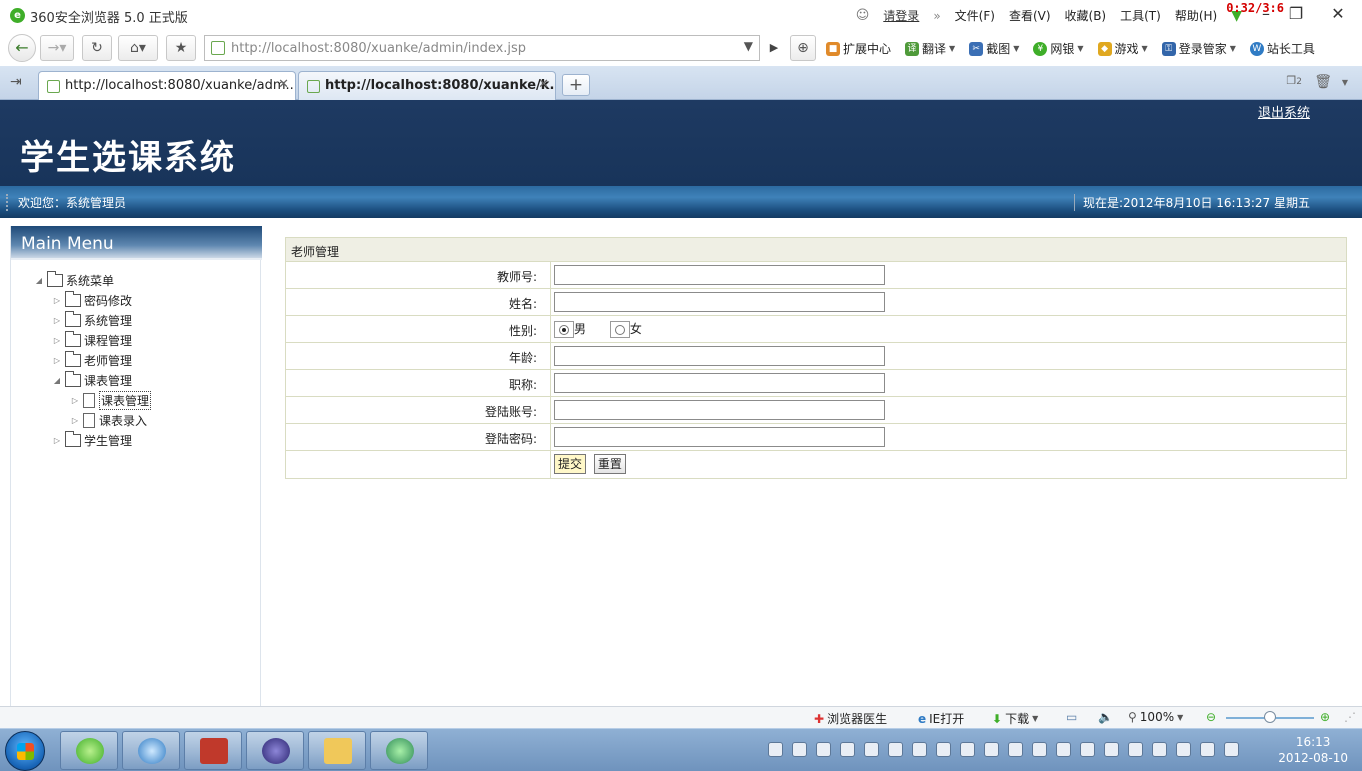 This screenshot has height=771, width=1362. Describe the element at coordinates (570, 464) in the screenshot. I see `submit-button: 提交` at that location.